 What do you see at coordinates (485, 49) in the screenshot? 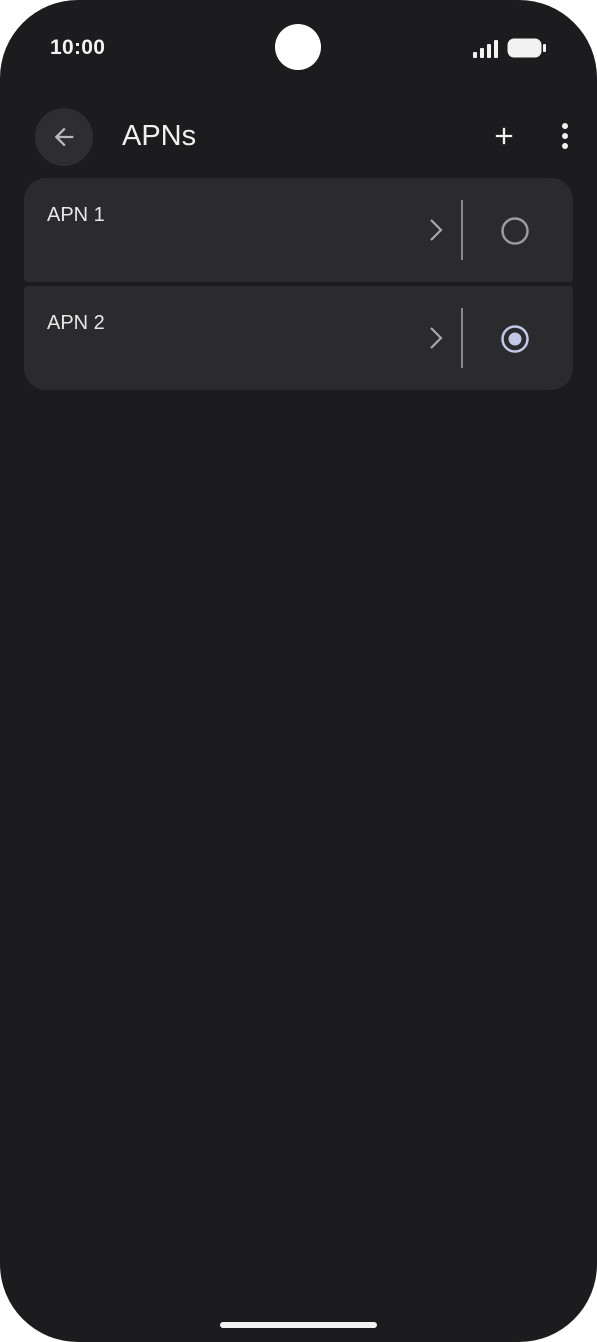
I see `signal-icon` at bounding box center [485, 49].